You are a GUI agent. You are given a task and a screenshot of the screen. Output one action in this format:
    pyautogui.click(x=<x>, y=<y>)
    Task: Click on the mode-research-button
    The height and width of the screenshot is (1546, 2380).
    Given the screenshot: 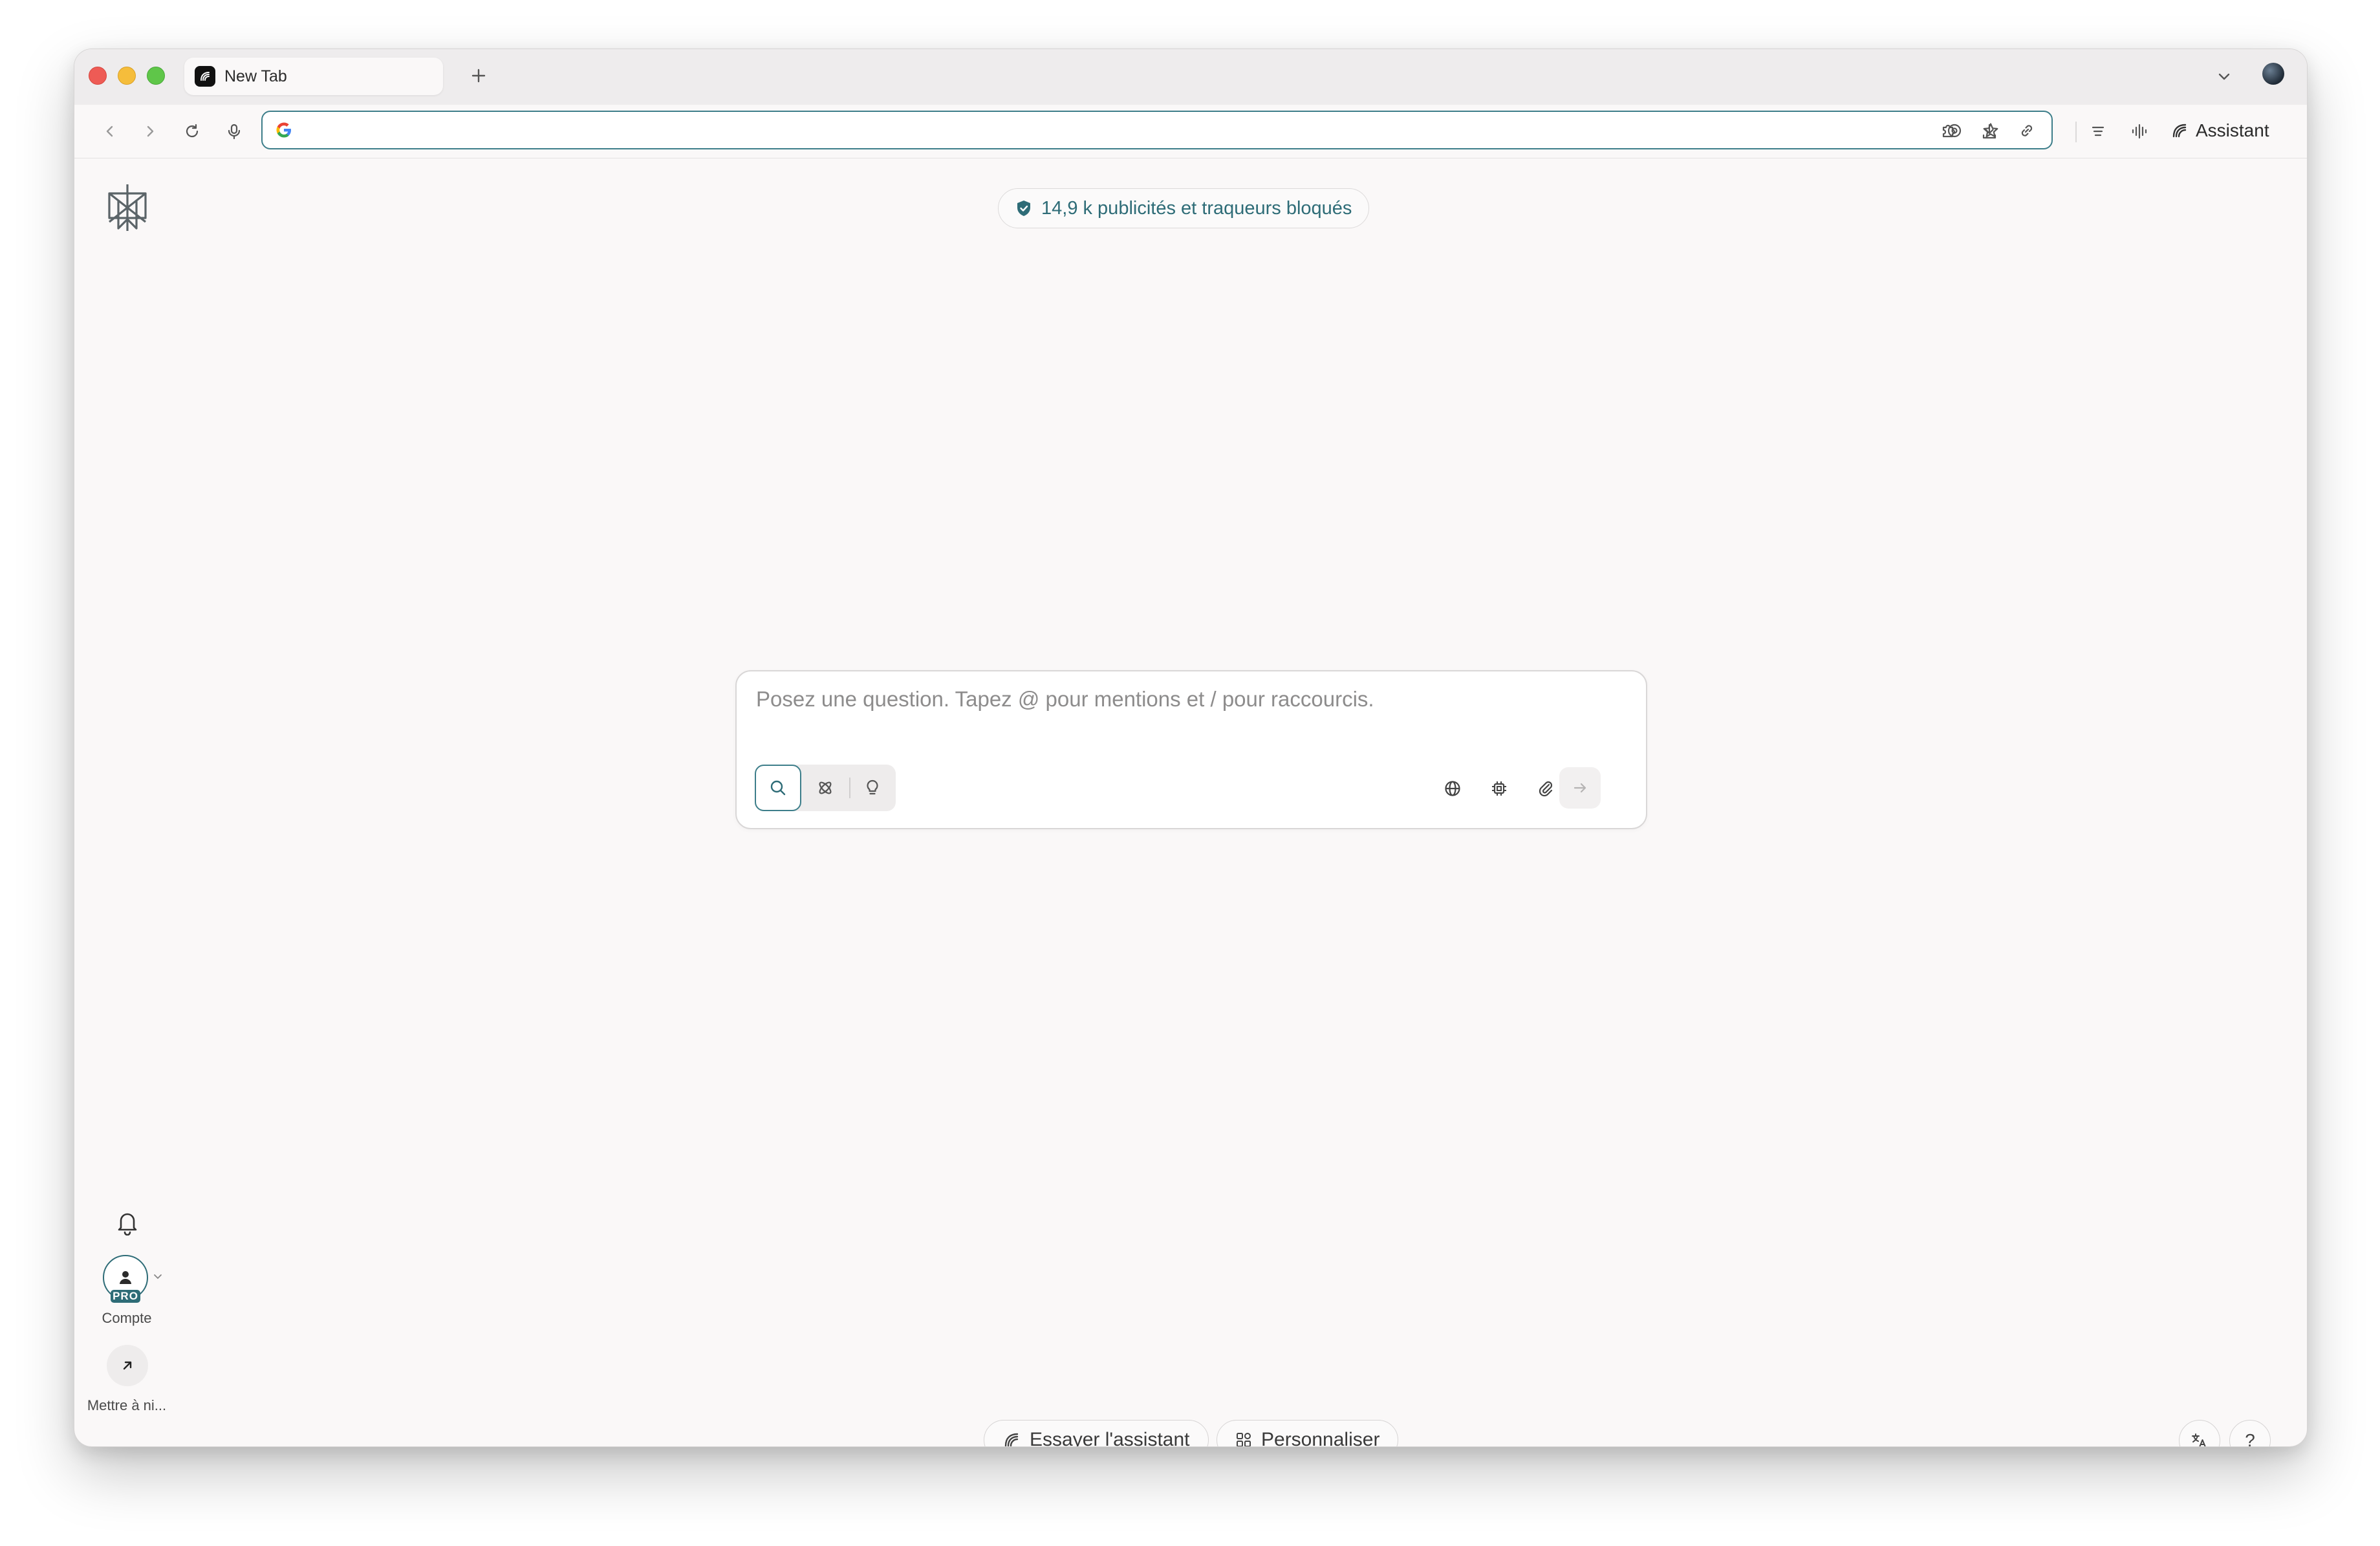 What is the action you would take?
    pyautogui.click(x=825, y=788)
    